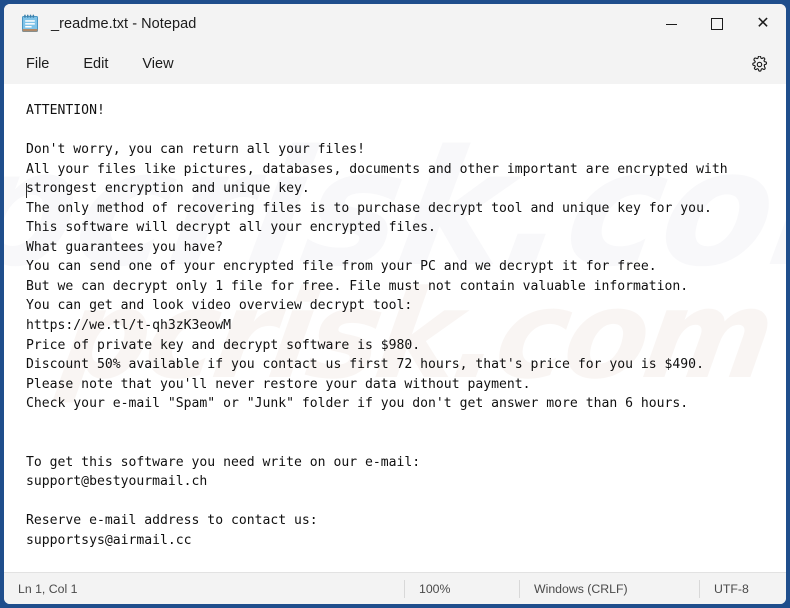 The image size is (790, 608). Describe the element at coordinates (157, 64) in the screenshot. I see `menu-item-view: View` at that location.